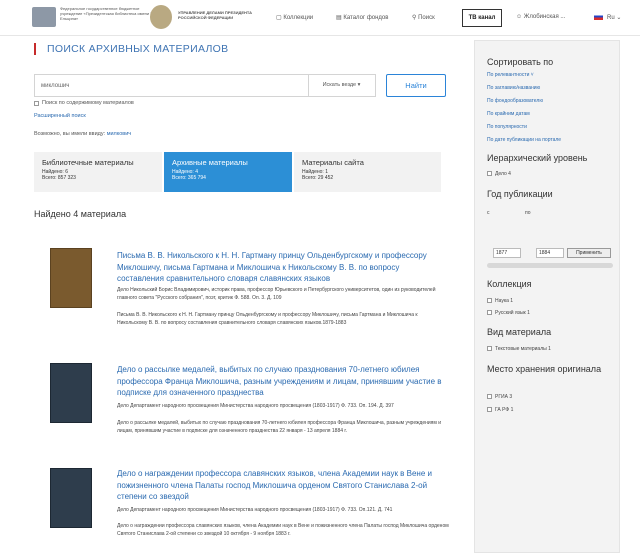  I want to click on results-count: Найдено 4 материала, so click(80, 214).